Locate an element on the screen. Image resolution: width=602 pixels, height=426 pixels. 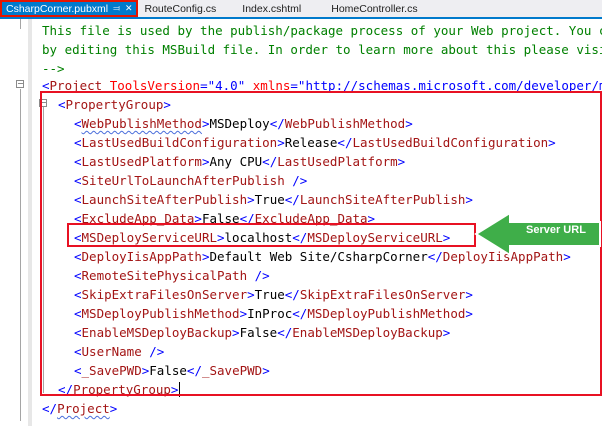
tab-homecontroller-cs: HomeController.cs is located at coordinates (367, 8).